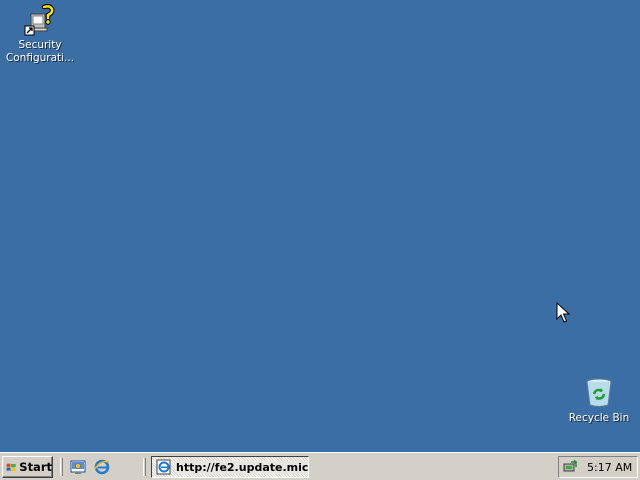  Describe the element at coordinates (599, 418) in the screenshot. I see `desktop-icon-label: Recycle Bin` at that location.